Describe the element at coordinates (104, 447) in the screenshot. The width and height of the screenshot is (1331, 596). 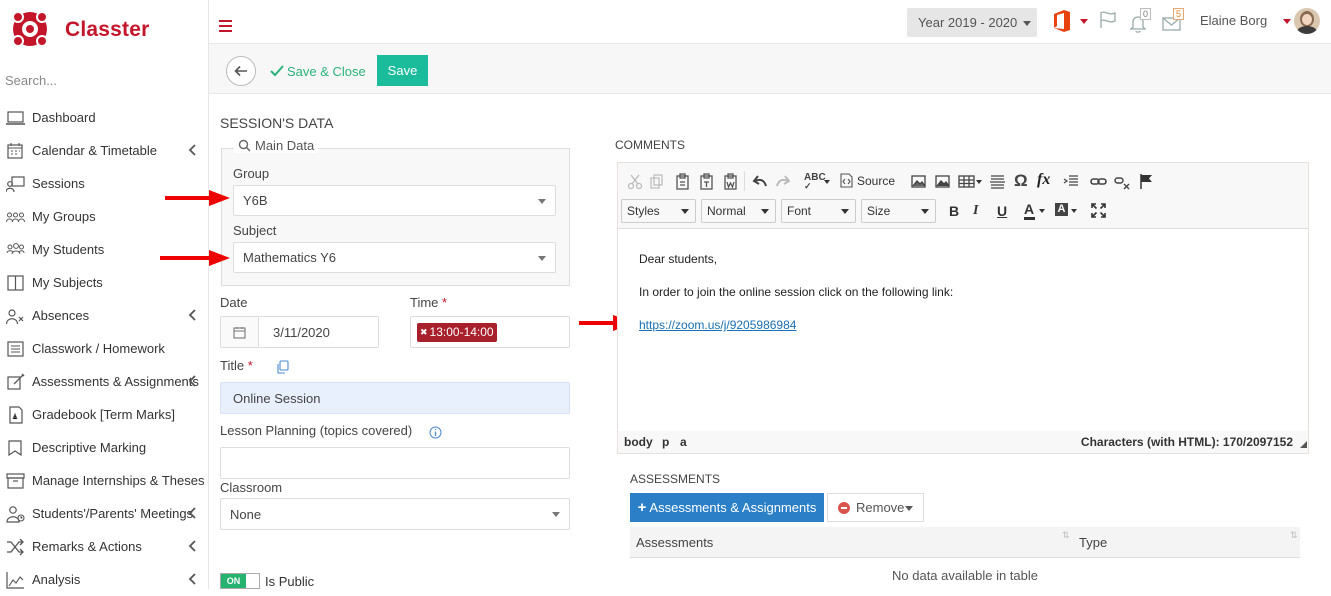
I see `sidebar-item-descriptive-marking: Descriptive Marking` at that location.